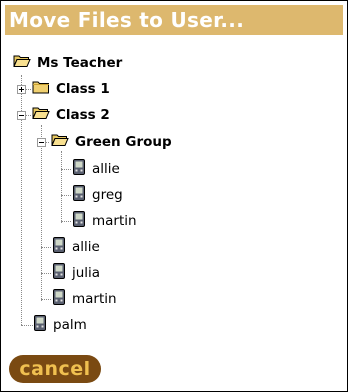  I want to click on tree-node-label: julia, so click(86, 273).